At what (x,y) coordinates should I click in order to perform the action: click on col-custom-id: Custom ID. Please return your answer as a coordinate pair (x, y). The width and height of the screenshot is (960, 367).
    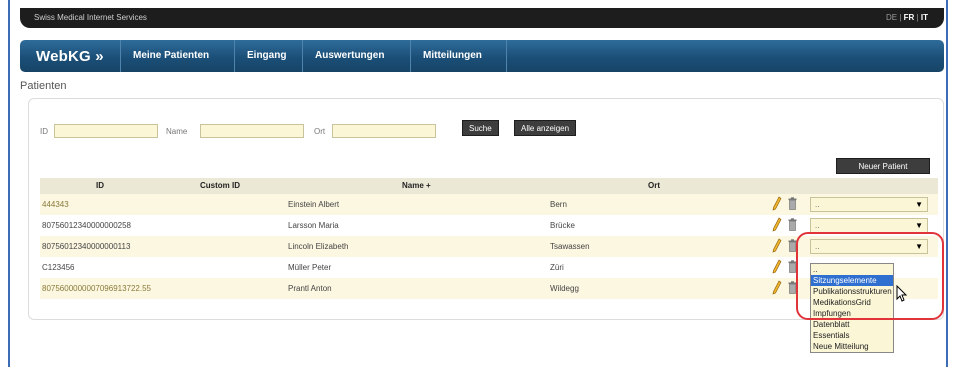
    Looking at the image, I should click on (220, 185).